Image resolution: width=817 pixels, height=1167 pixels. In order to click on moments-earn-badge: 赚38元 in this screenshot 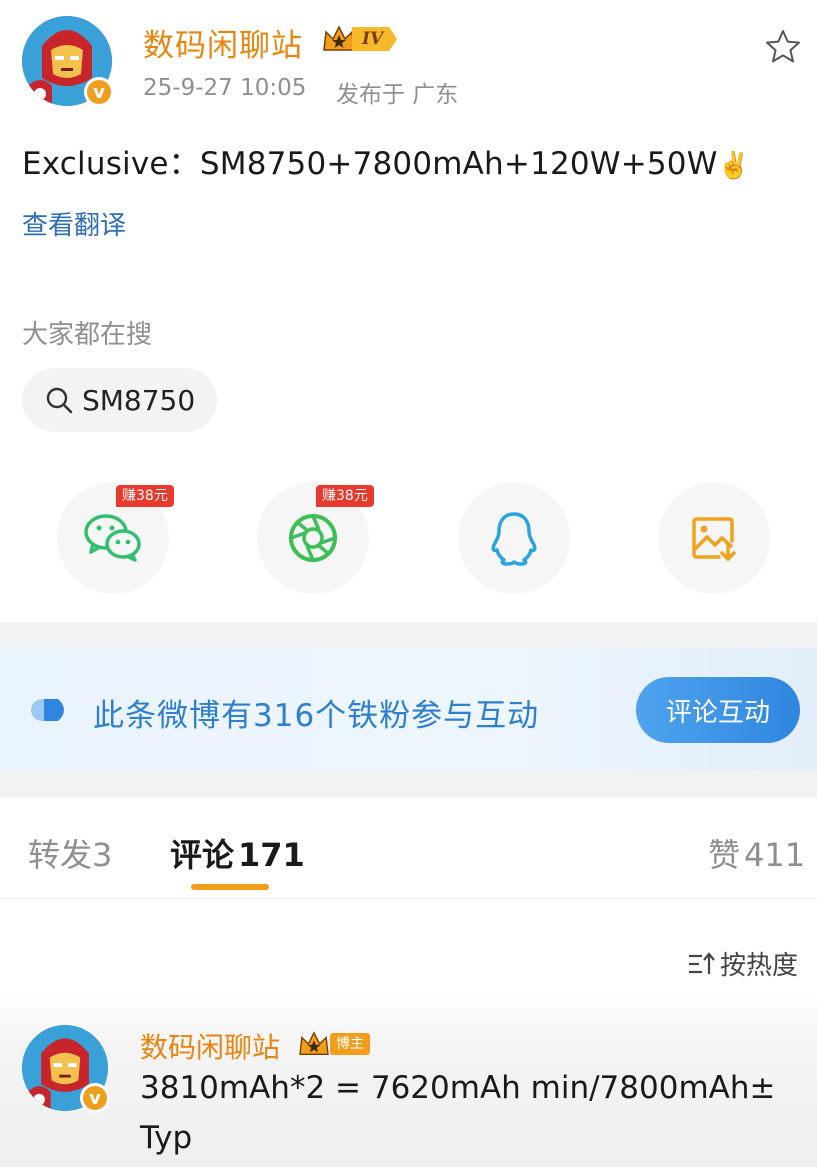, I will do `click(345, 496)`.